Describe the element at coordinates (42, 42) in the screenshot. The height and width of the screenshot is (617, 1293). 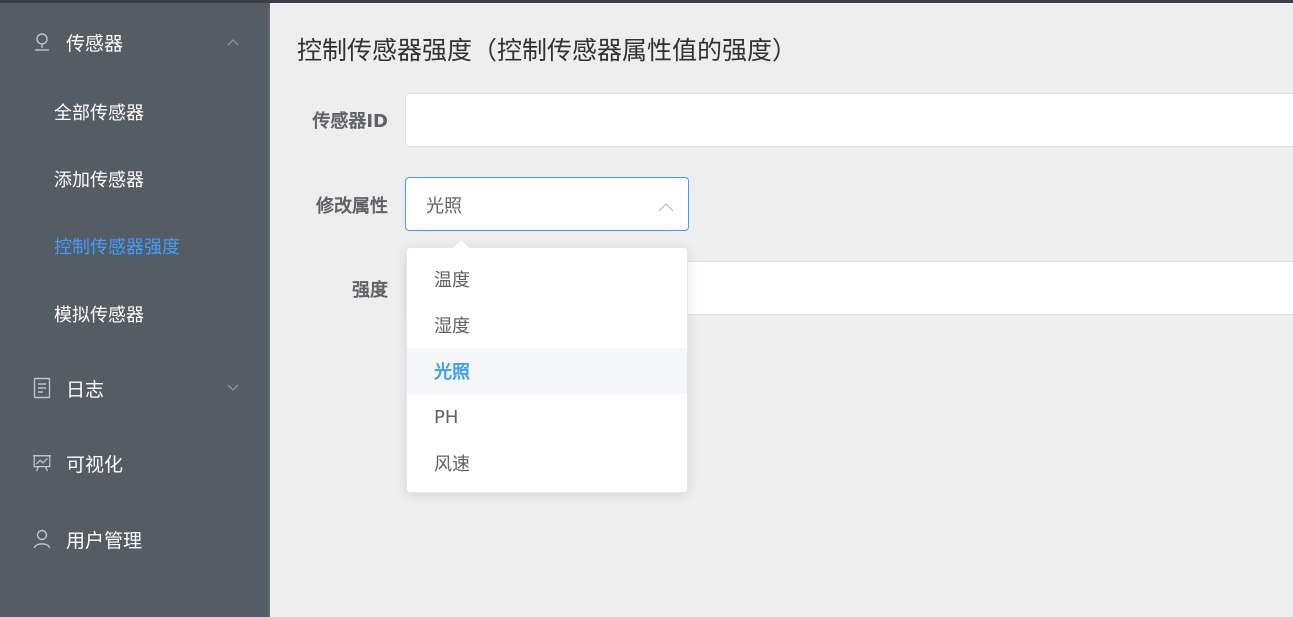
I see `sensor-icon` at that location.